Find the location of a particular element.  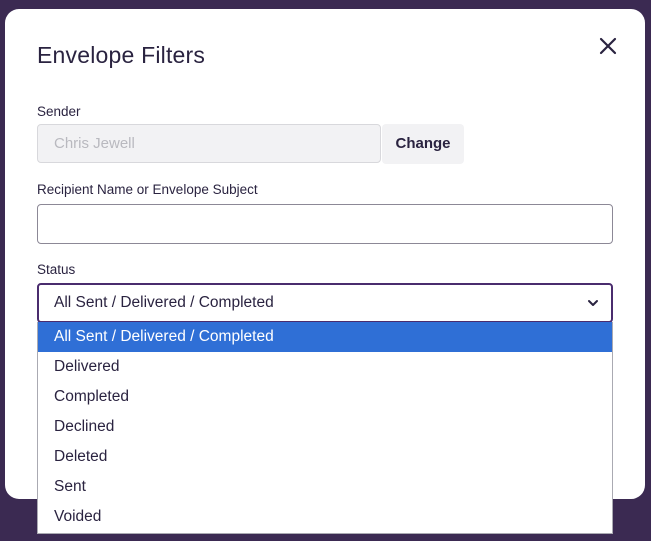

status-option-delivered: Delivered is located at coordinates (325, 367).